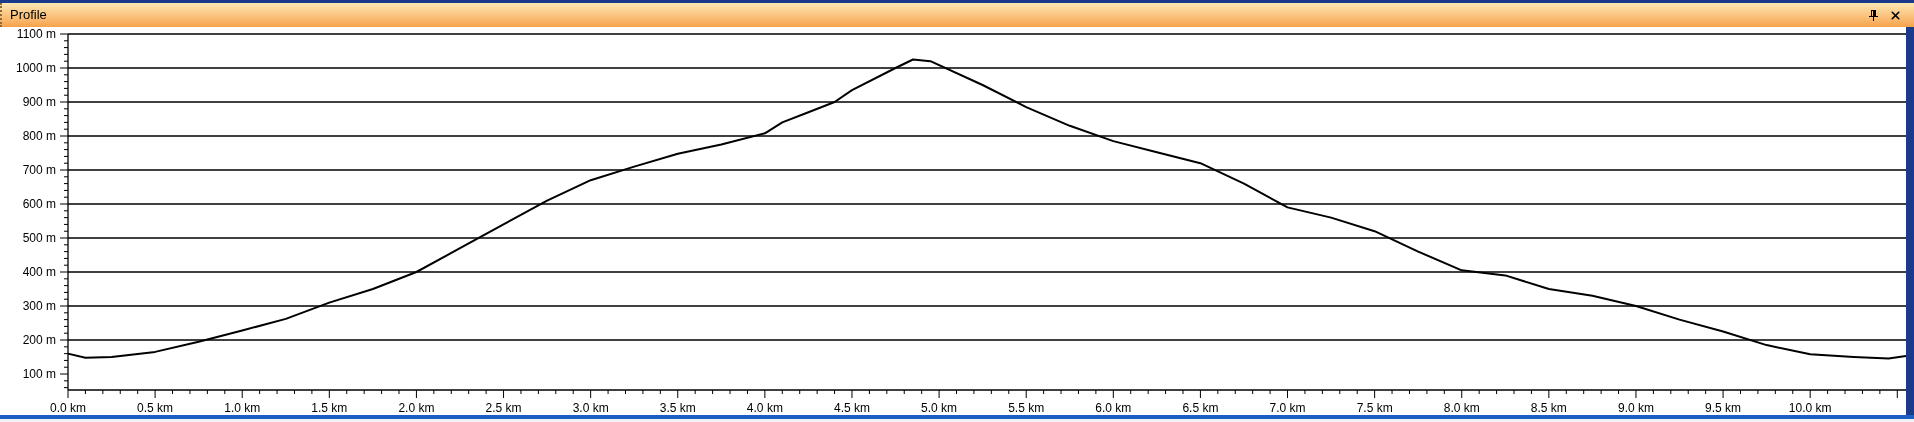  What do you see at coordinates (503, 408) in the screenshot?
I see `axis-label: 2.5 km` at bounding box center [503, 408].